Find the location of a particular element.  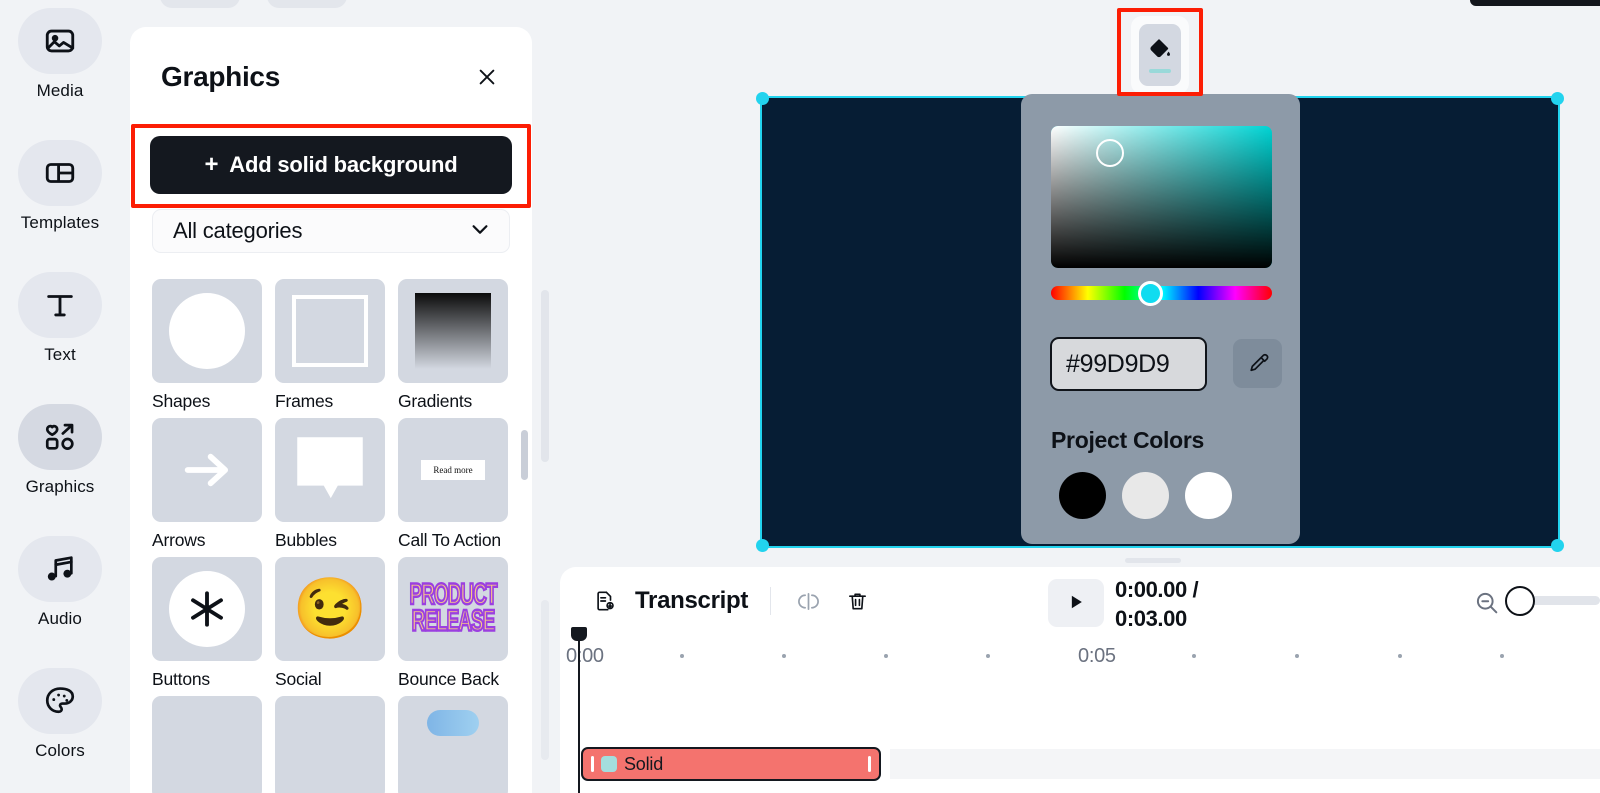

sidebar-item-templates: Templates is located at coordinates (60, 186).